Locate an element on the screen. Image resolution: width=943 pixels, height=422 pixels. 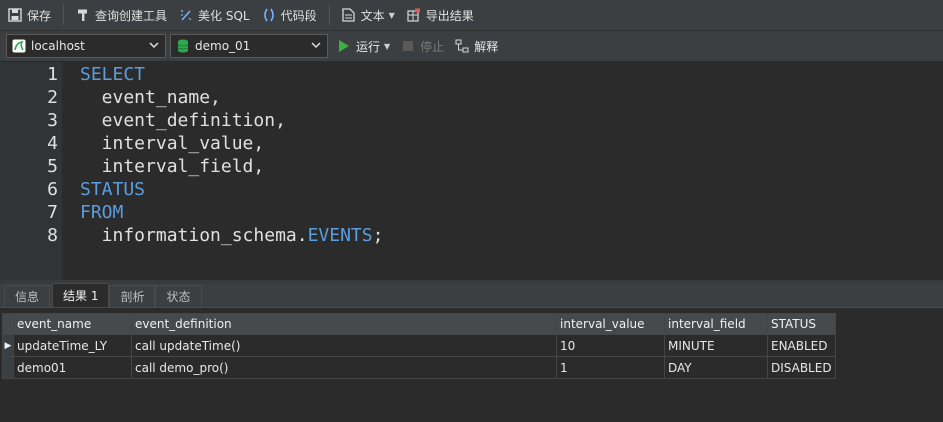
line-number: 5 is located at coordinates (52, 166).